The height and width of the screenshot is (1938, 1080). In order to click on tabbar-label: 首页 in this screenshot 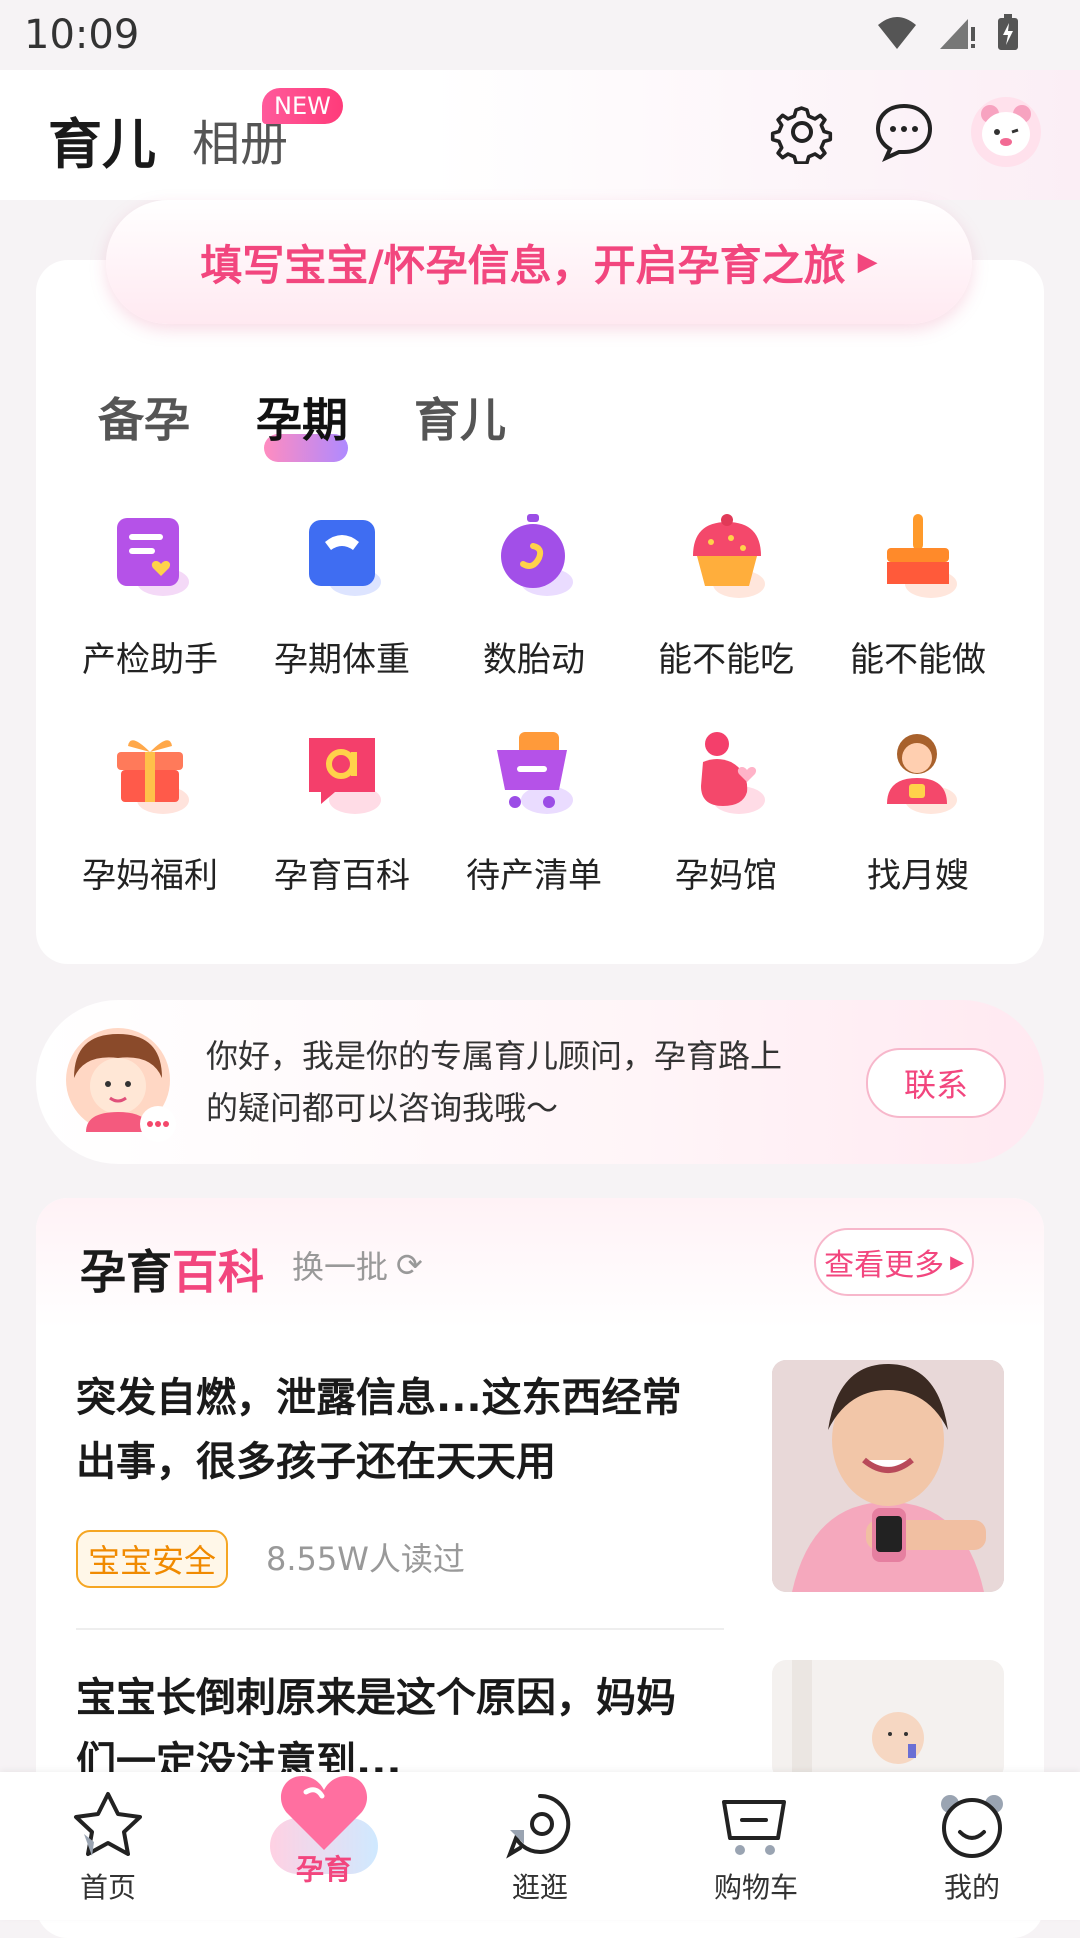, I will do `click(107, 1887)`.